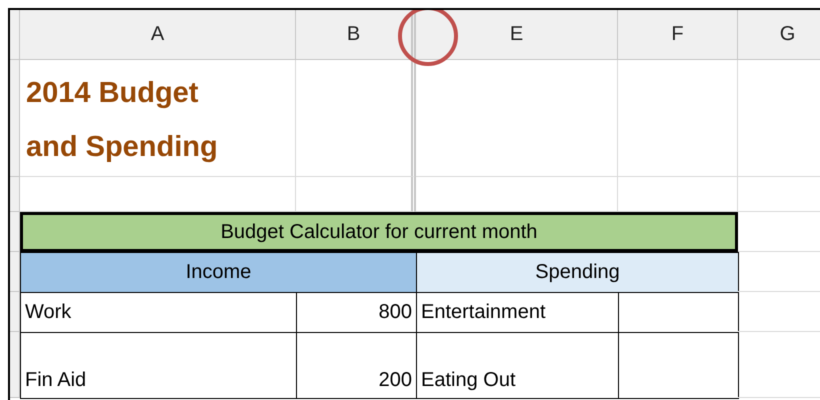 The height and width of the screenshot is (400, 820). What do you see at coordinates (218, 272) in the screenshot?
I see `section-header: Income` at bounding box center [218, 272].